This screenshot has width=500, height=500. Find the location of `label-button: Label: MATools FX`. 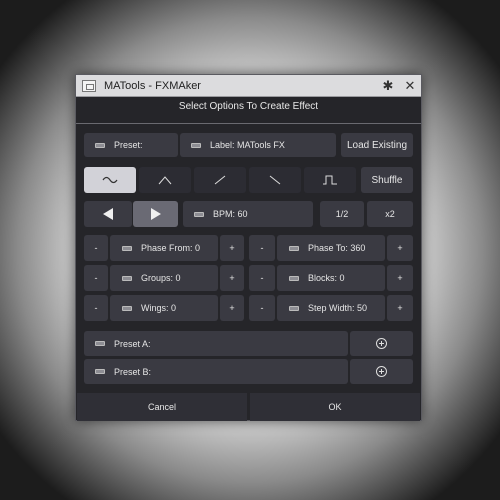

label-button: Label: MATools FX is located at coordinates (258, 145).